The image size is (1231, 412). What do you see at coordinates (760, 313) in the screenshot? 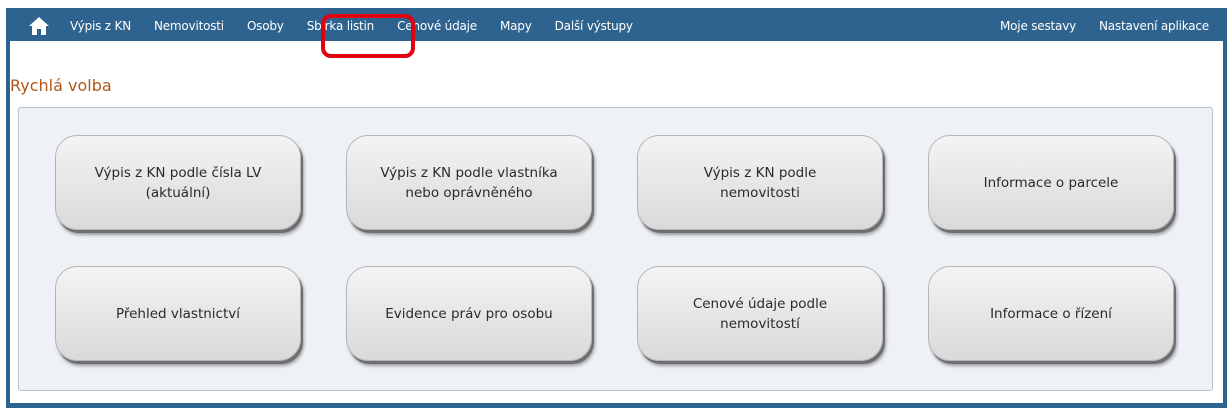
I see `quick-button-cenove-udaje: Cenové údaje podle nemovitostí` at bounding box center [760, 313].